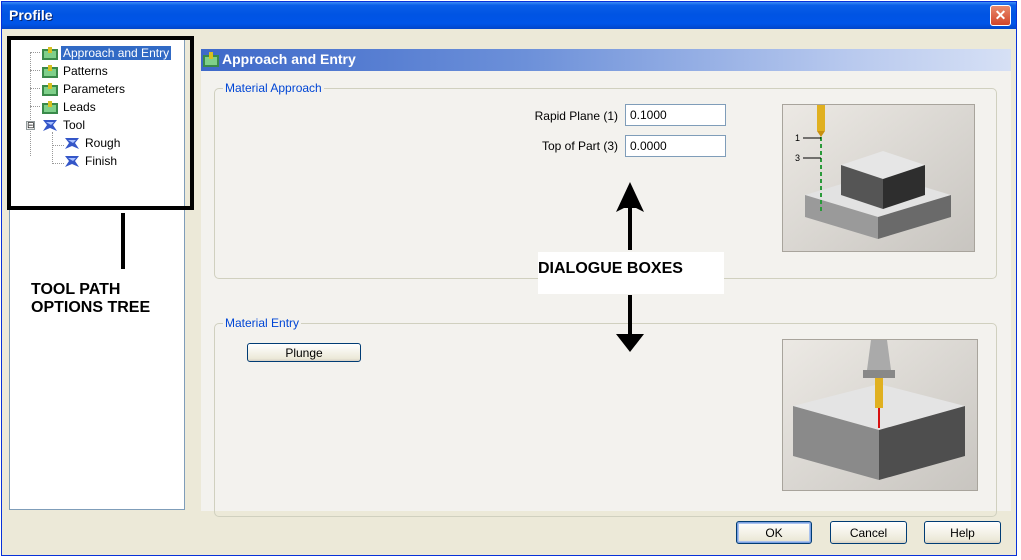 The image size is (1021, 560). Describe the element at coordinates (962, 532) in the screenshot. I see `help-button: Help` at that location.